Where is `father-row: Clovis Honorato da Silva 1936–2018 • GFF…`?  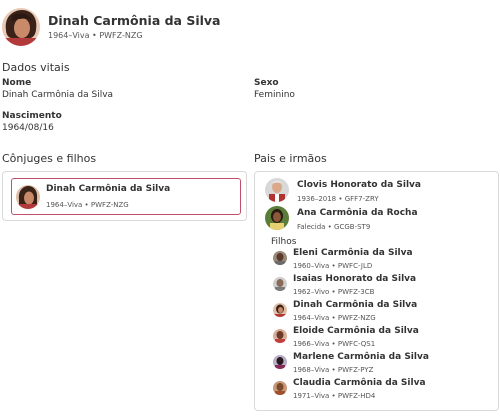
father-row: Clovis Honorato da Silva 1936–2018 • GFF… is located at coordinates (378, 189).